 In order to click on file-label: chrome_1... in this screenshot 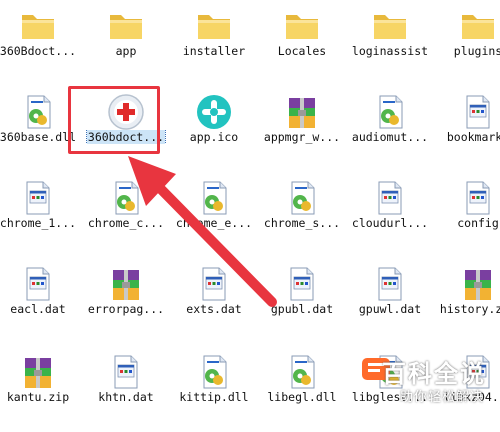, I will do `click(38, 223)`.